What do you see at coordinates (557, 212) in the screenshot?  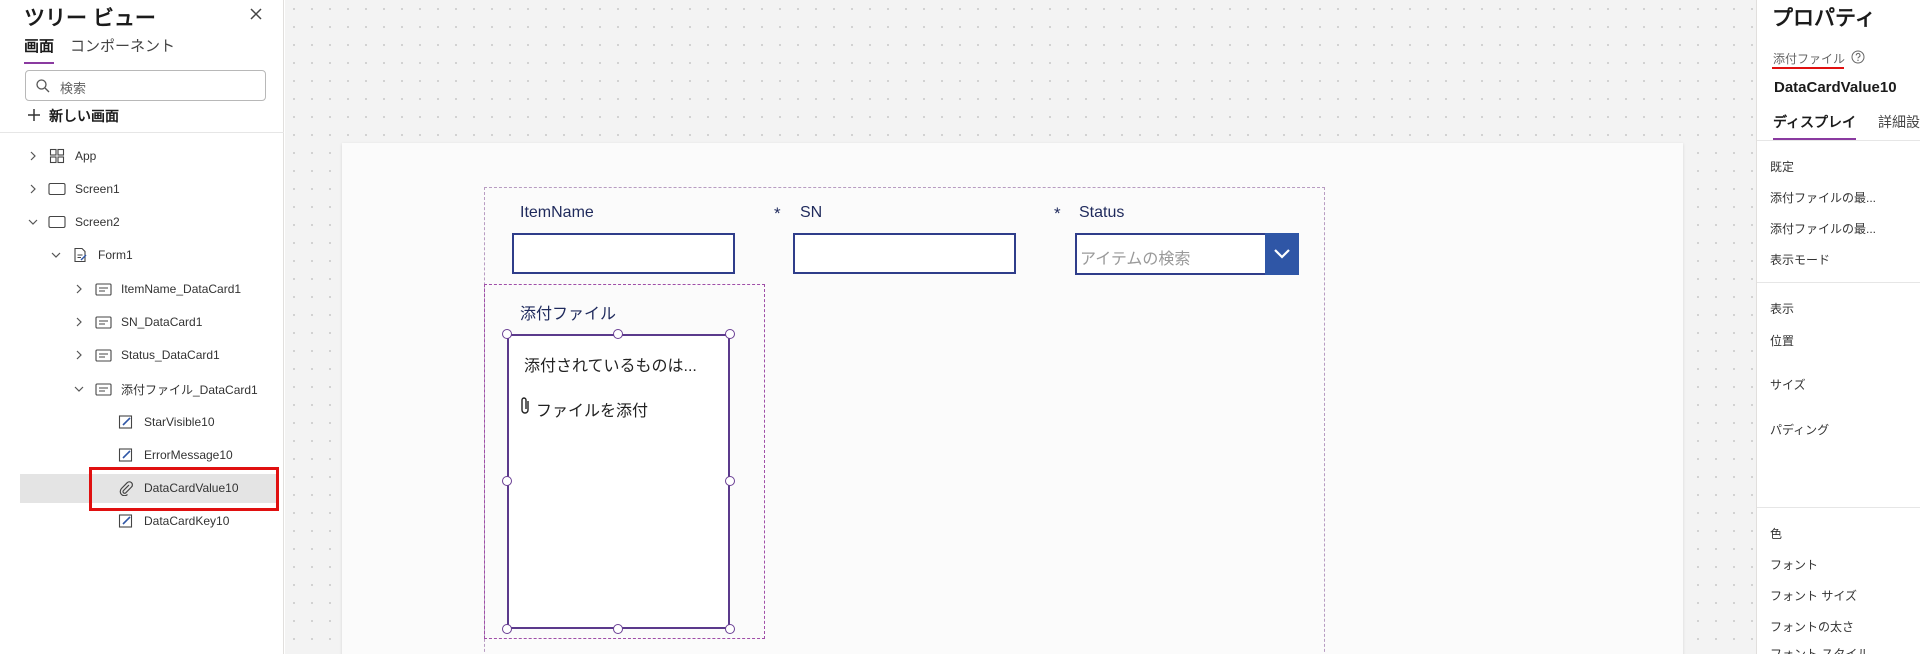 I see `itemname-label: ItemName` at bounding box center [557, 212].